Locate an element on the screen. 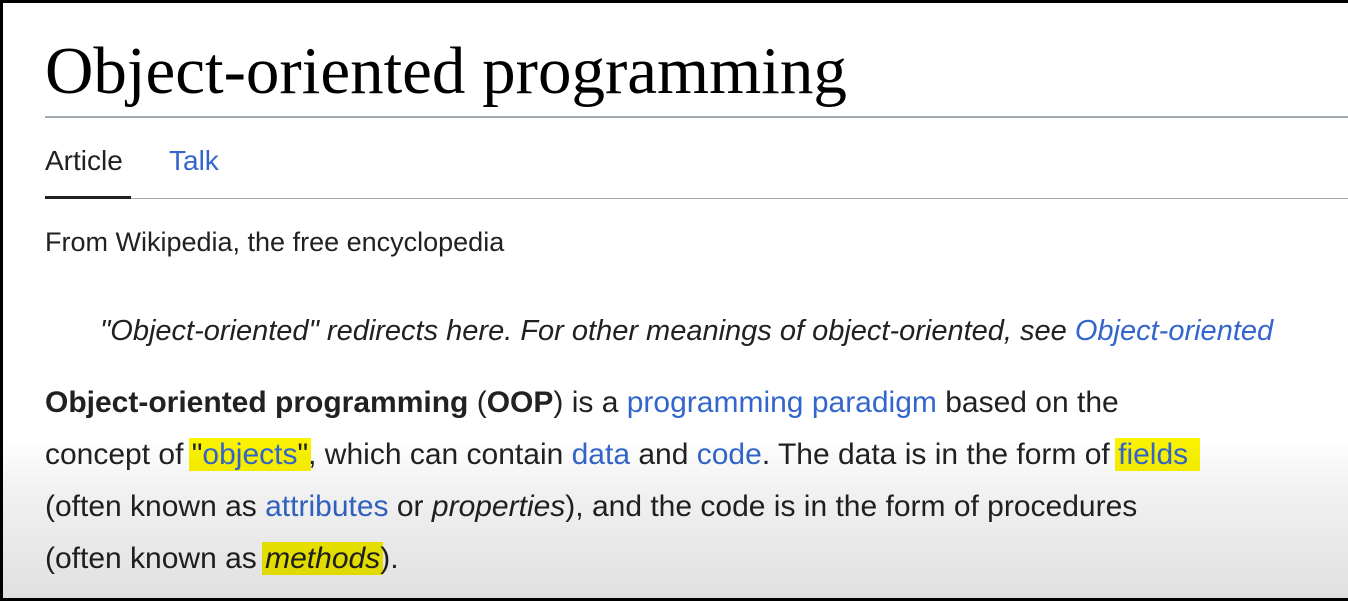 The width and height of the screenshot is (1348, 601). paragraph-text: . The data is in the form of is located at coordinates (940, 454).